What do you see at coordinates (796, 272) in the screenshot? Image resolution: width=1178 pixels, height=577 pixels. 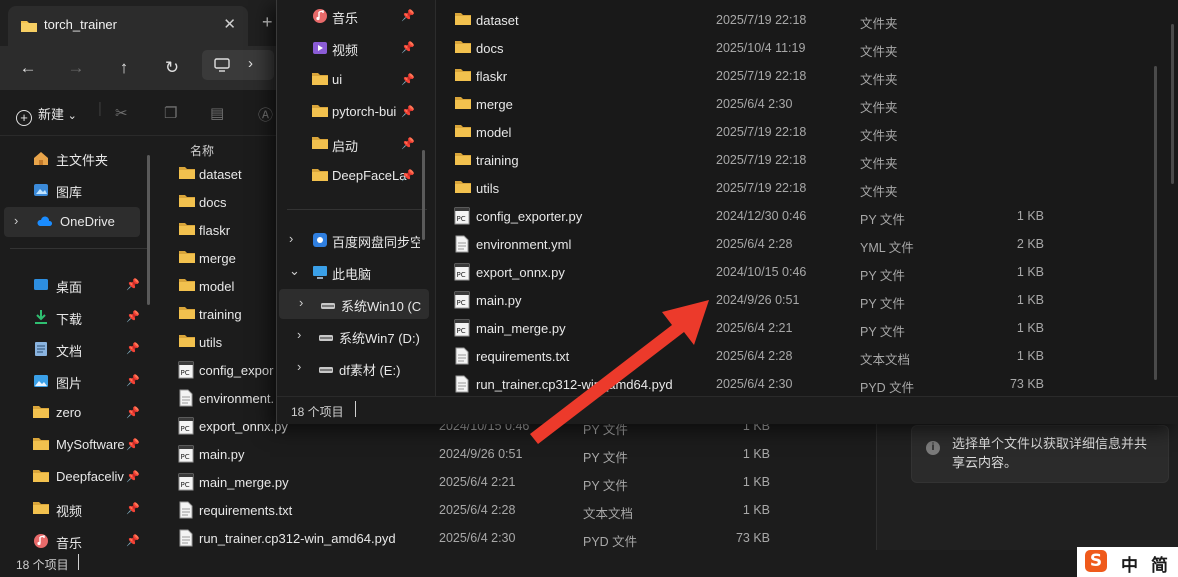 I see `file-row: PC export_onnx.py 2024/10/15 0:46 PY 文件 1 KB` at bounding box center [796, 272].